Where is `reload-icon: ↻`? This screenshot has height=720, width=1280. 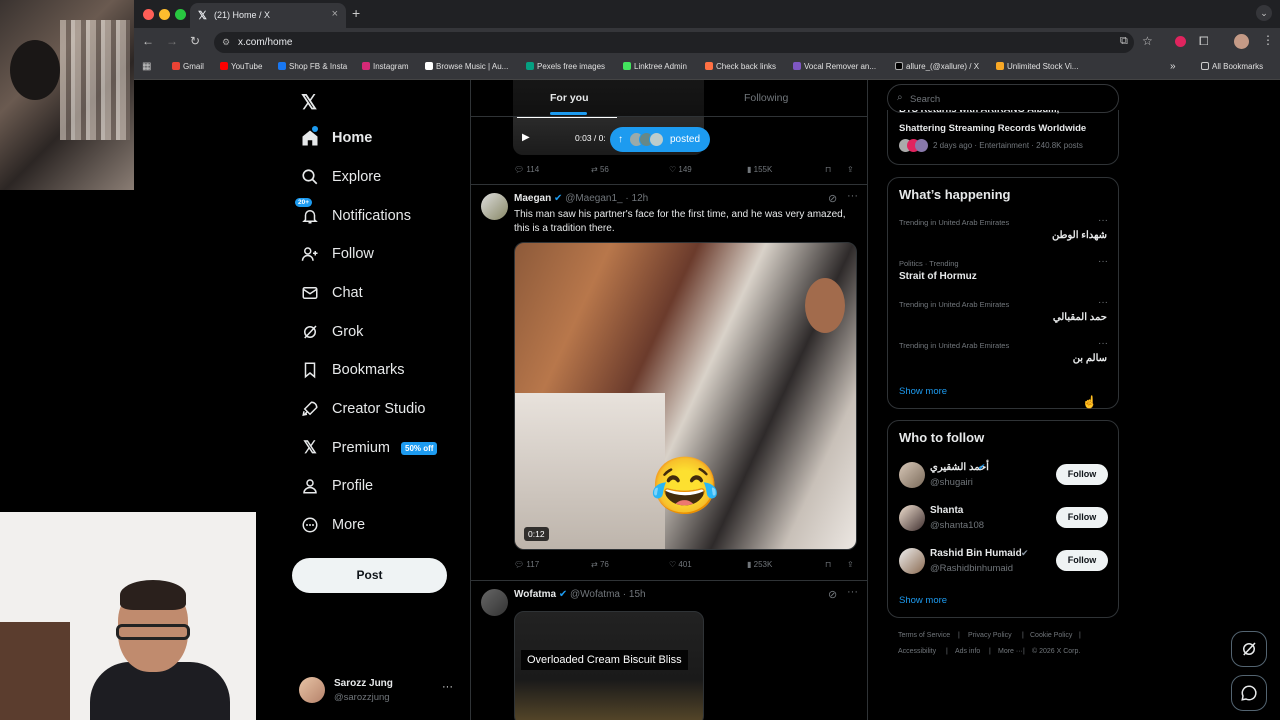
reload-icon: ↻ is located at coordinates (195, 41).